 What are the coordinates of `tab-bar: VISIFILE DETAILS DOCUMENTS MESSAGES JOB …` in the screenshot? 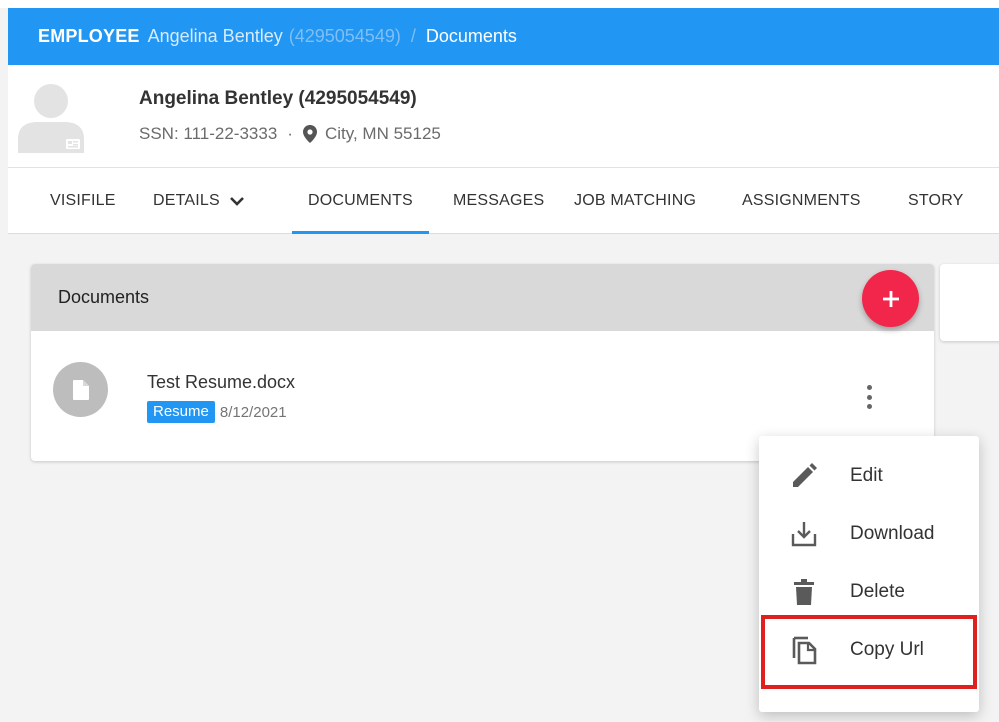 It's located at (503, 201).